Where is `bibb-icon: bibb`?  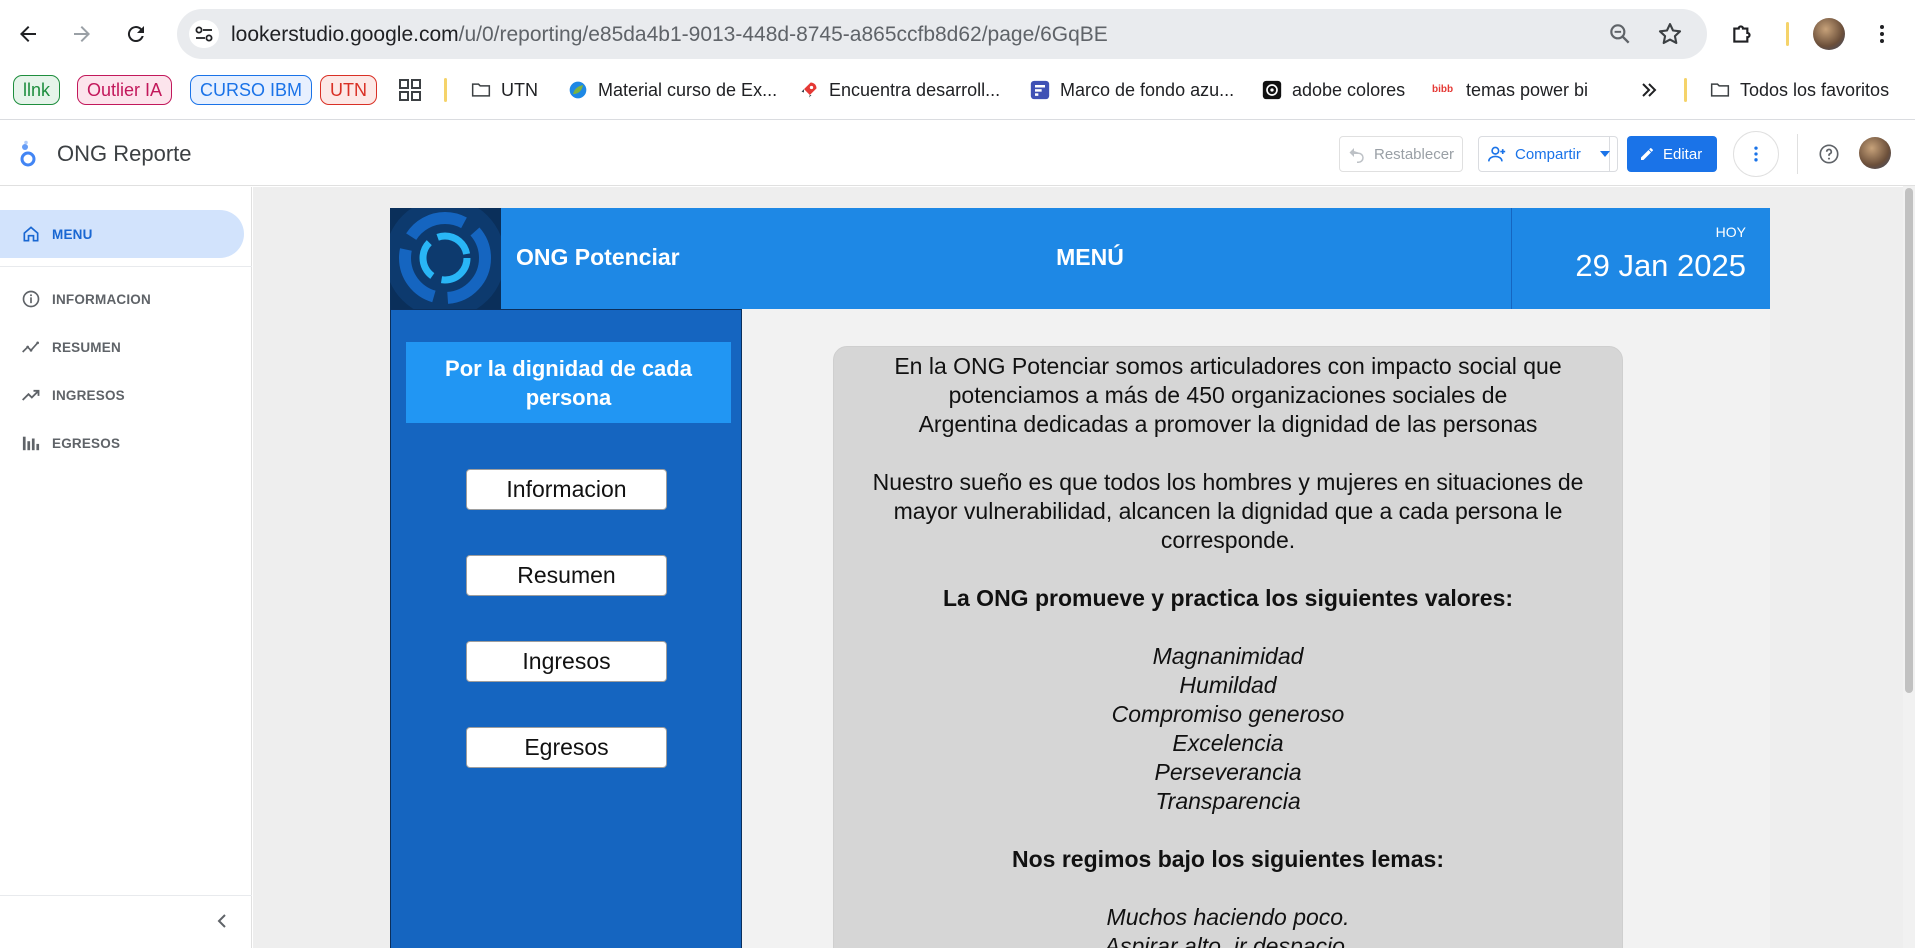
bibb-icon: bibb is located at coordinates (1443, 89).